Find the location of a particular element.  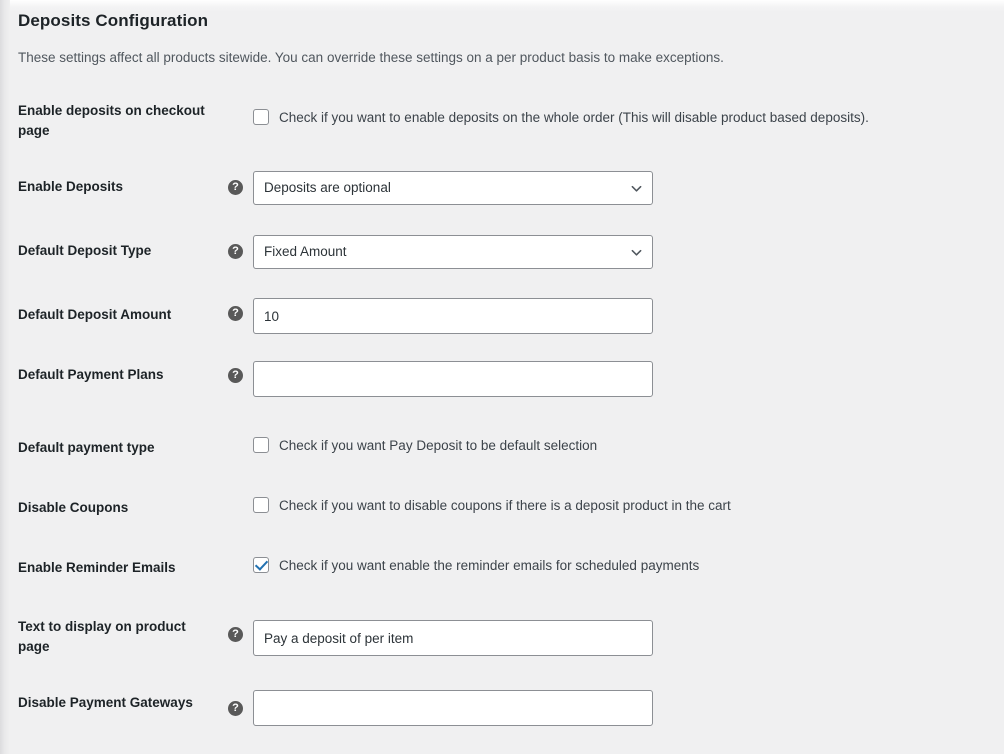

select-value: Deposits are optional is located at coordinates (327, 187).